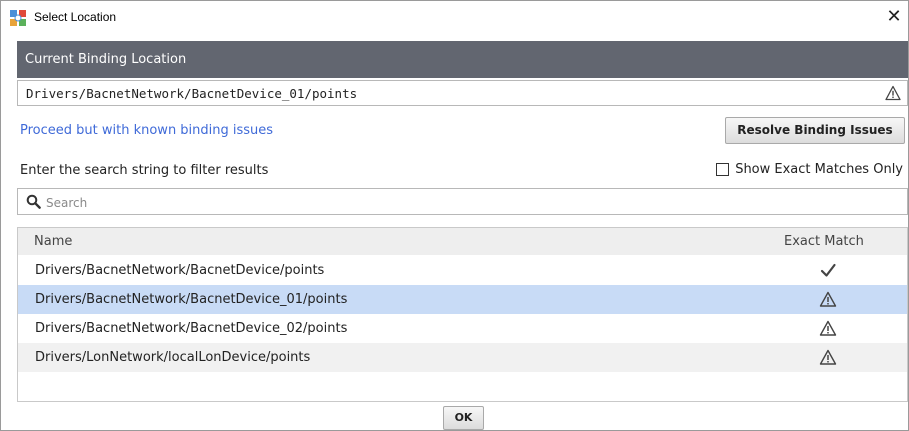 This screenshot has height=431, width=909. What do you see at coordinates (53, 241) in the screenshot?
I see `column-header-name: Name` at bounding box center [53, 241].